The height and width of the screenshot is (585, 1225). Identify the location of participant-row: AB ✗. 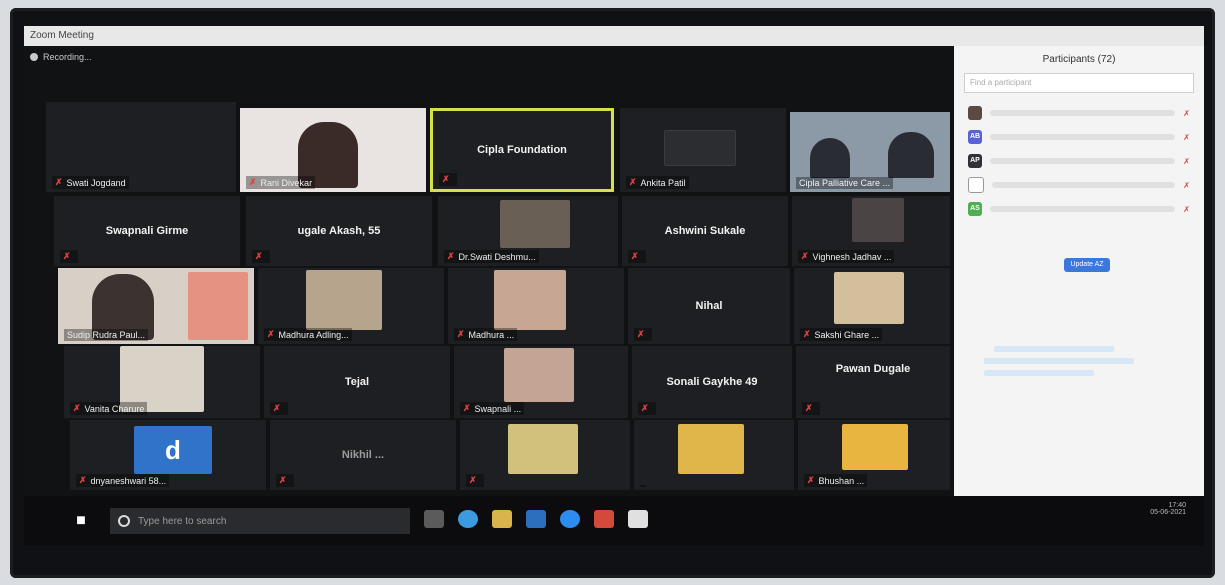
(1079, 137).